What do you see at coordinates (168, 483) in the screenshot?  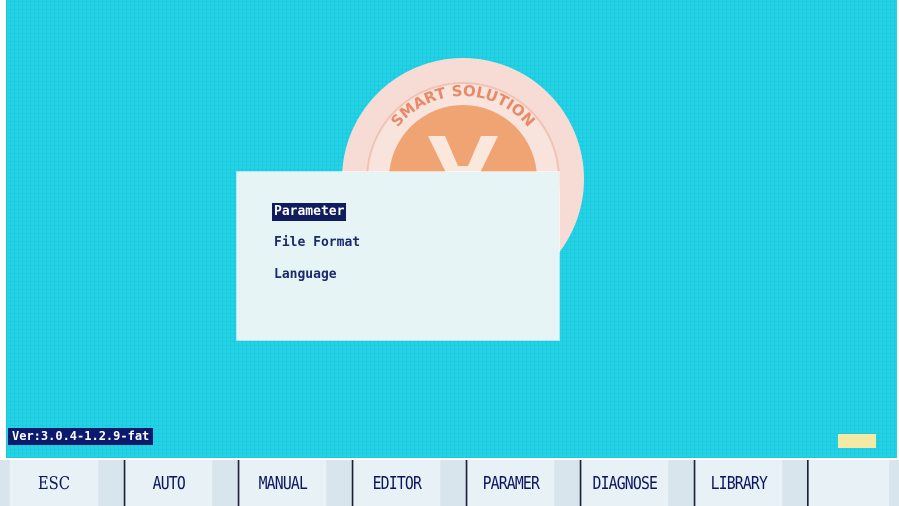 I see `auto-button: AUTO` at bounding box center [168, 483].